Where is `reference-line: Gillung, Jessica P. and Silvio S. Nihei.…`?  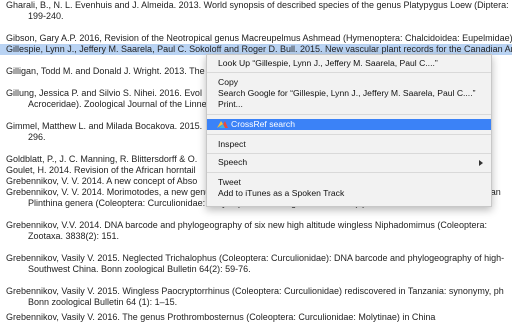 reference-line: Gillung, Jessica P. and Silvio S. Nihei.… is located at coordinates (104, 93).